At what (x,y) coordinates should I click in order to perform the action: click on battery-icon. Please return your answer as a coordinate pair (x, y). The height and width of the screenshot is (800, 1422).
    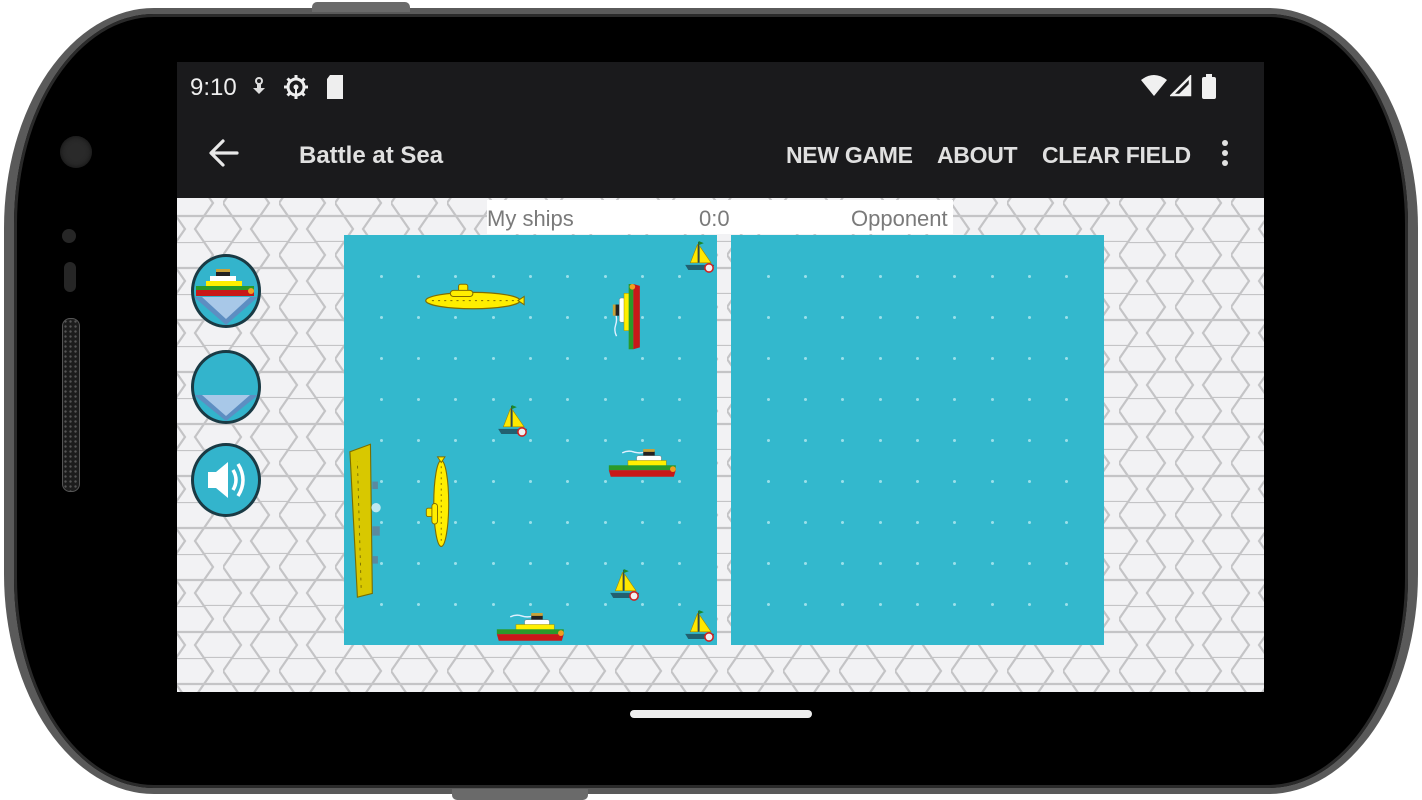
    Looking at the image, I should click on (1209, 89).